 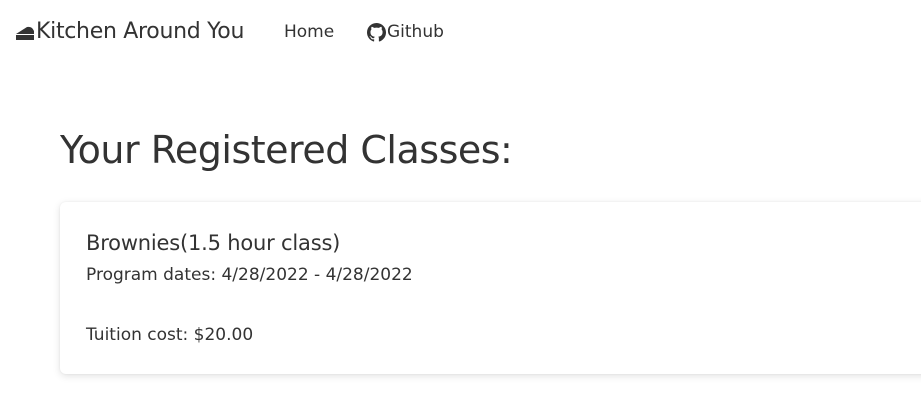 What do you see at coordinates (137, 335) in the screenshot?
I see `tuition-cost-label: Tuition cost:` at bounding box center [137, 335].